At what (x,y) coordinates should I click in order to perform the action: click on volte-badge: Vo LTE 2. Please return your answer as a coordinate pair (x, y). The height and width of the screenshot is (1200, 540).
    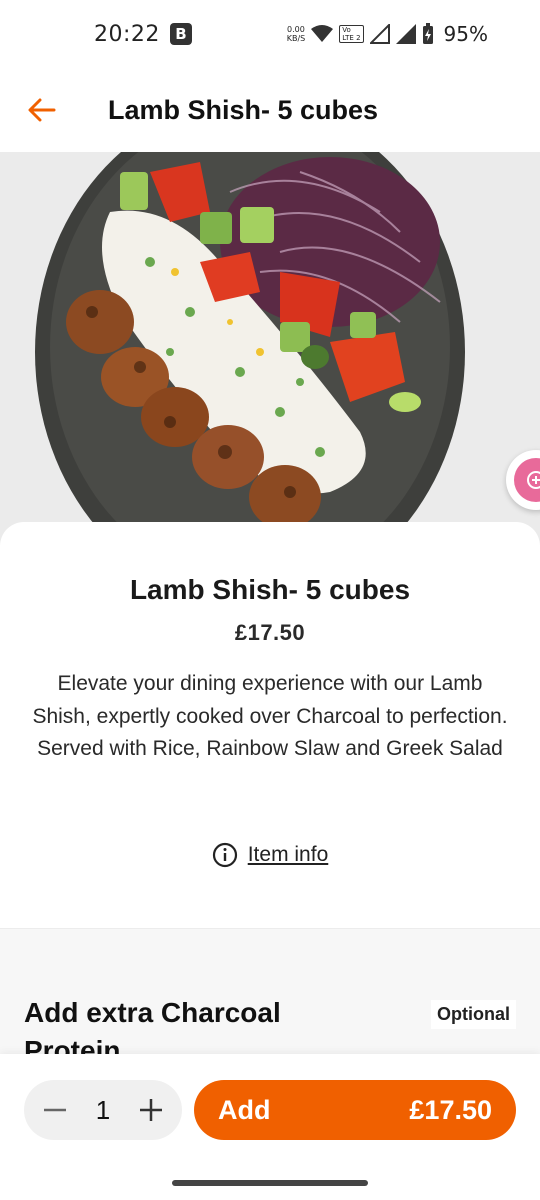
    Looking at the image, I should click on (351, 34).